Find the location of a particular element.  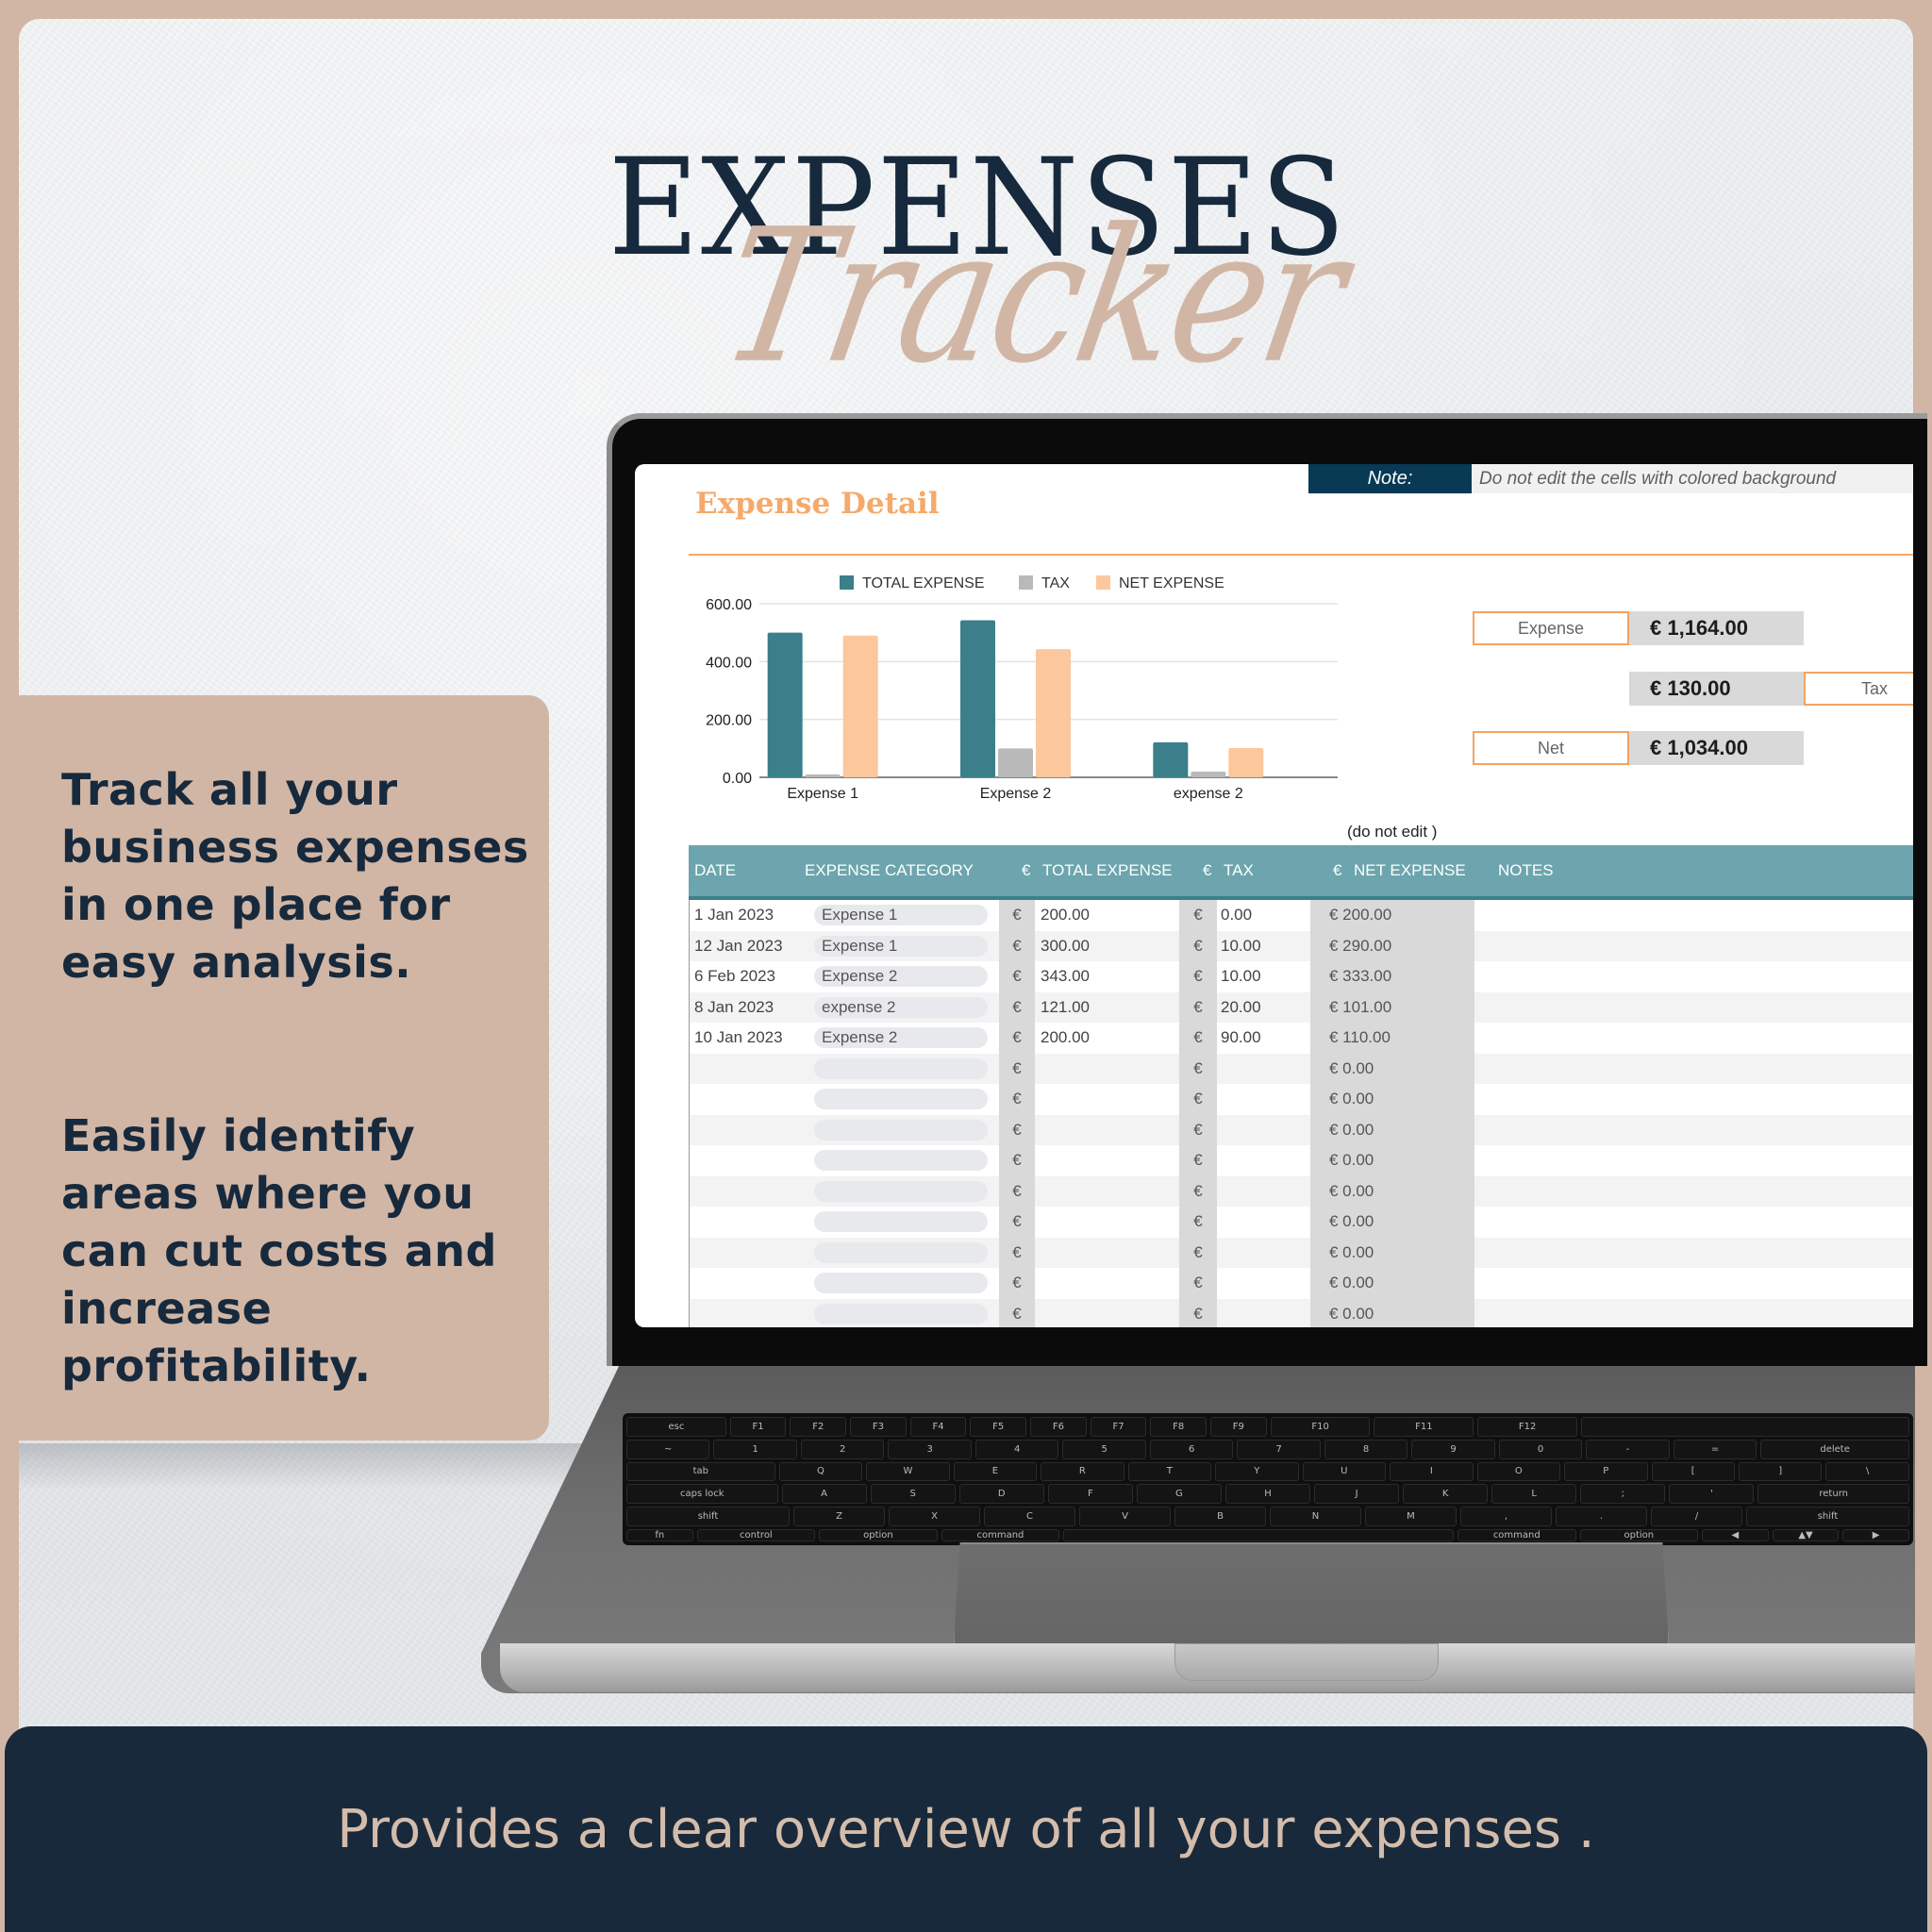

cell-date: 6 Feb 2023 is located at coordinates (735, 976).